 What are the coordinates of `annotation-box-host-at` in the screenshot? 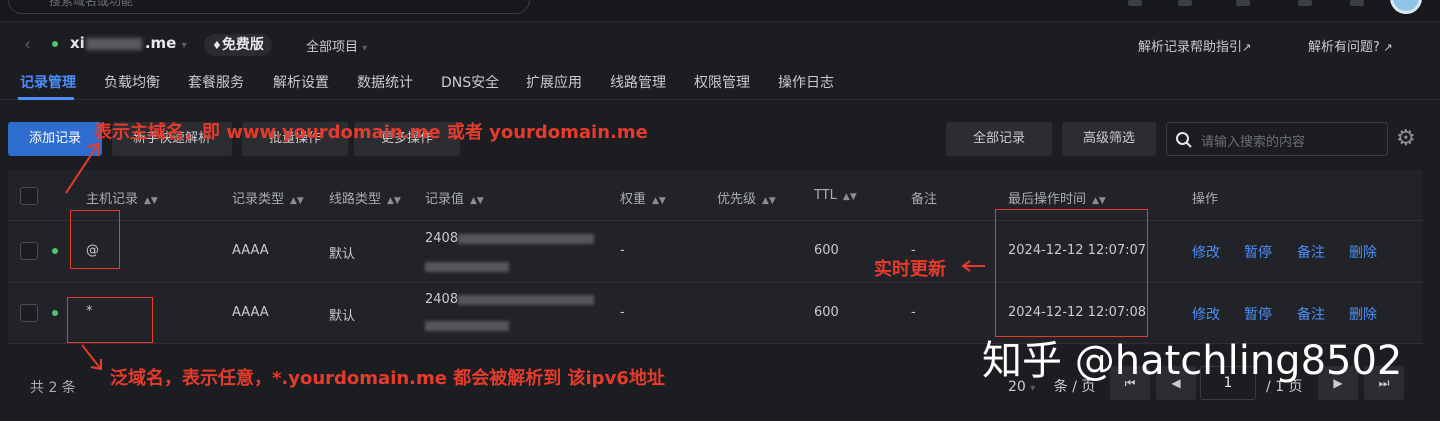 It's located at (95, 239).